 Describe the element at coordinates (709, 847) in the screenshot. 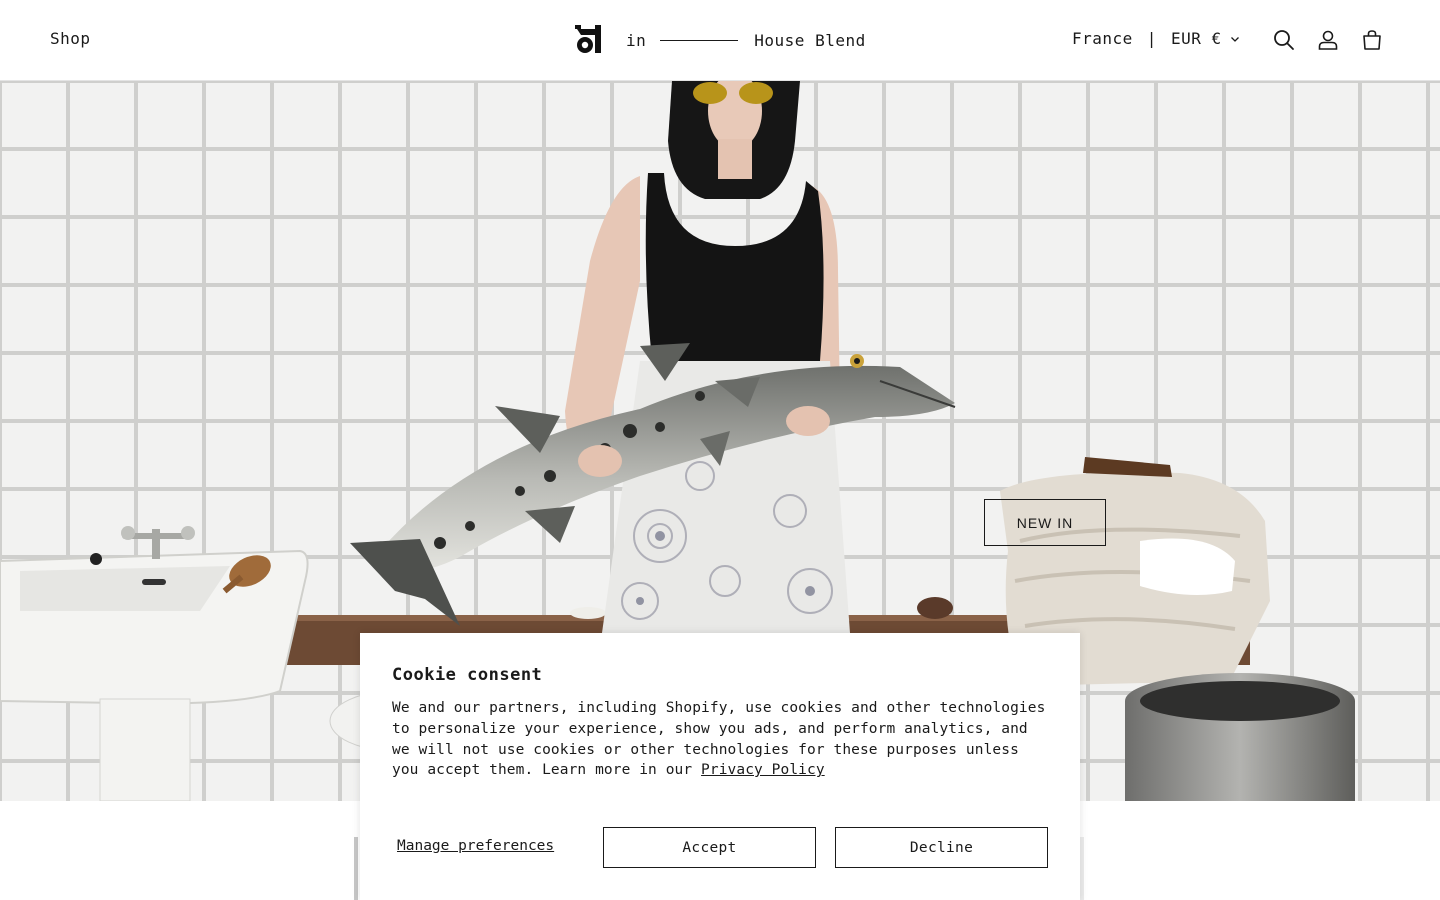

I see `accept-button: Accept` at that location.